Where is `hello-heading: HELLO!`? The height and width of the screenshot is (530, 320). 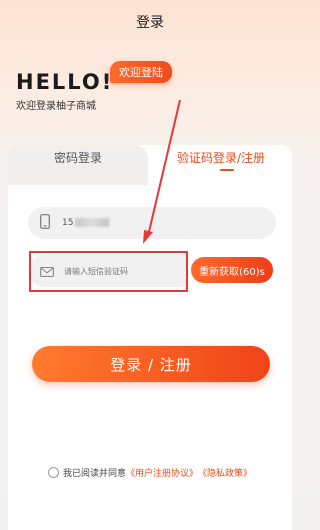 hello-heading: HELLO! is located at coordinates (65, 82).